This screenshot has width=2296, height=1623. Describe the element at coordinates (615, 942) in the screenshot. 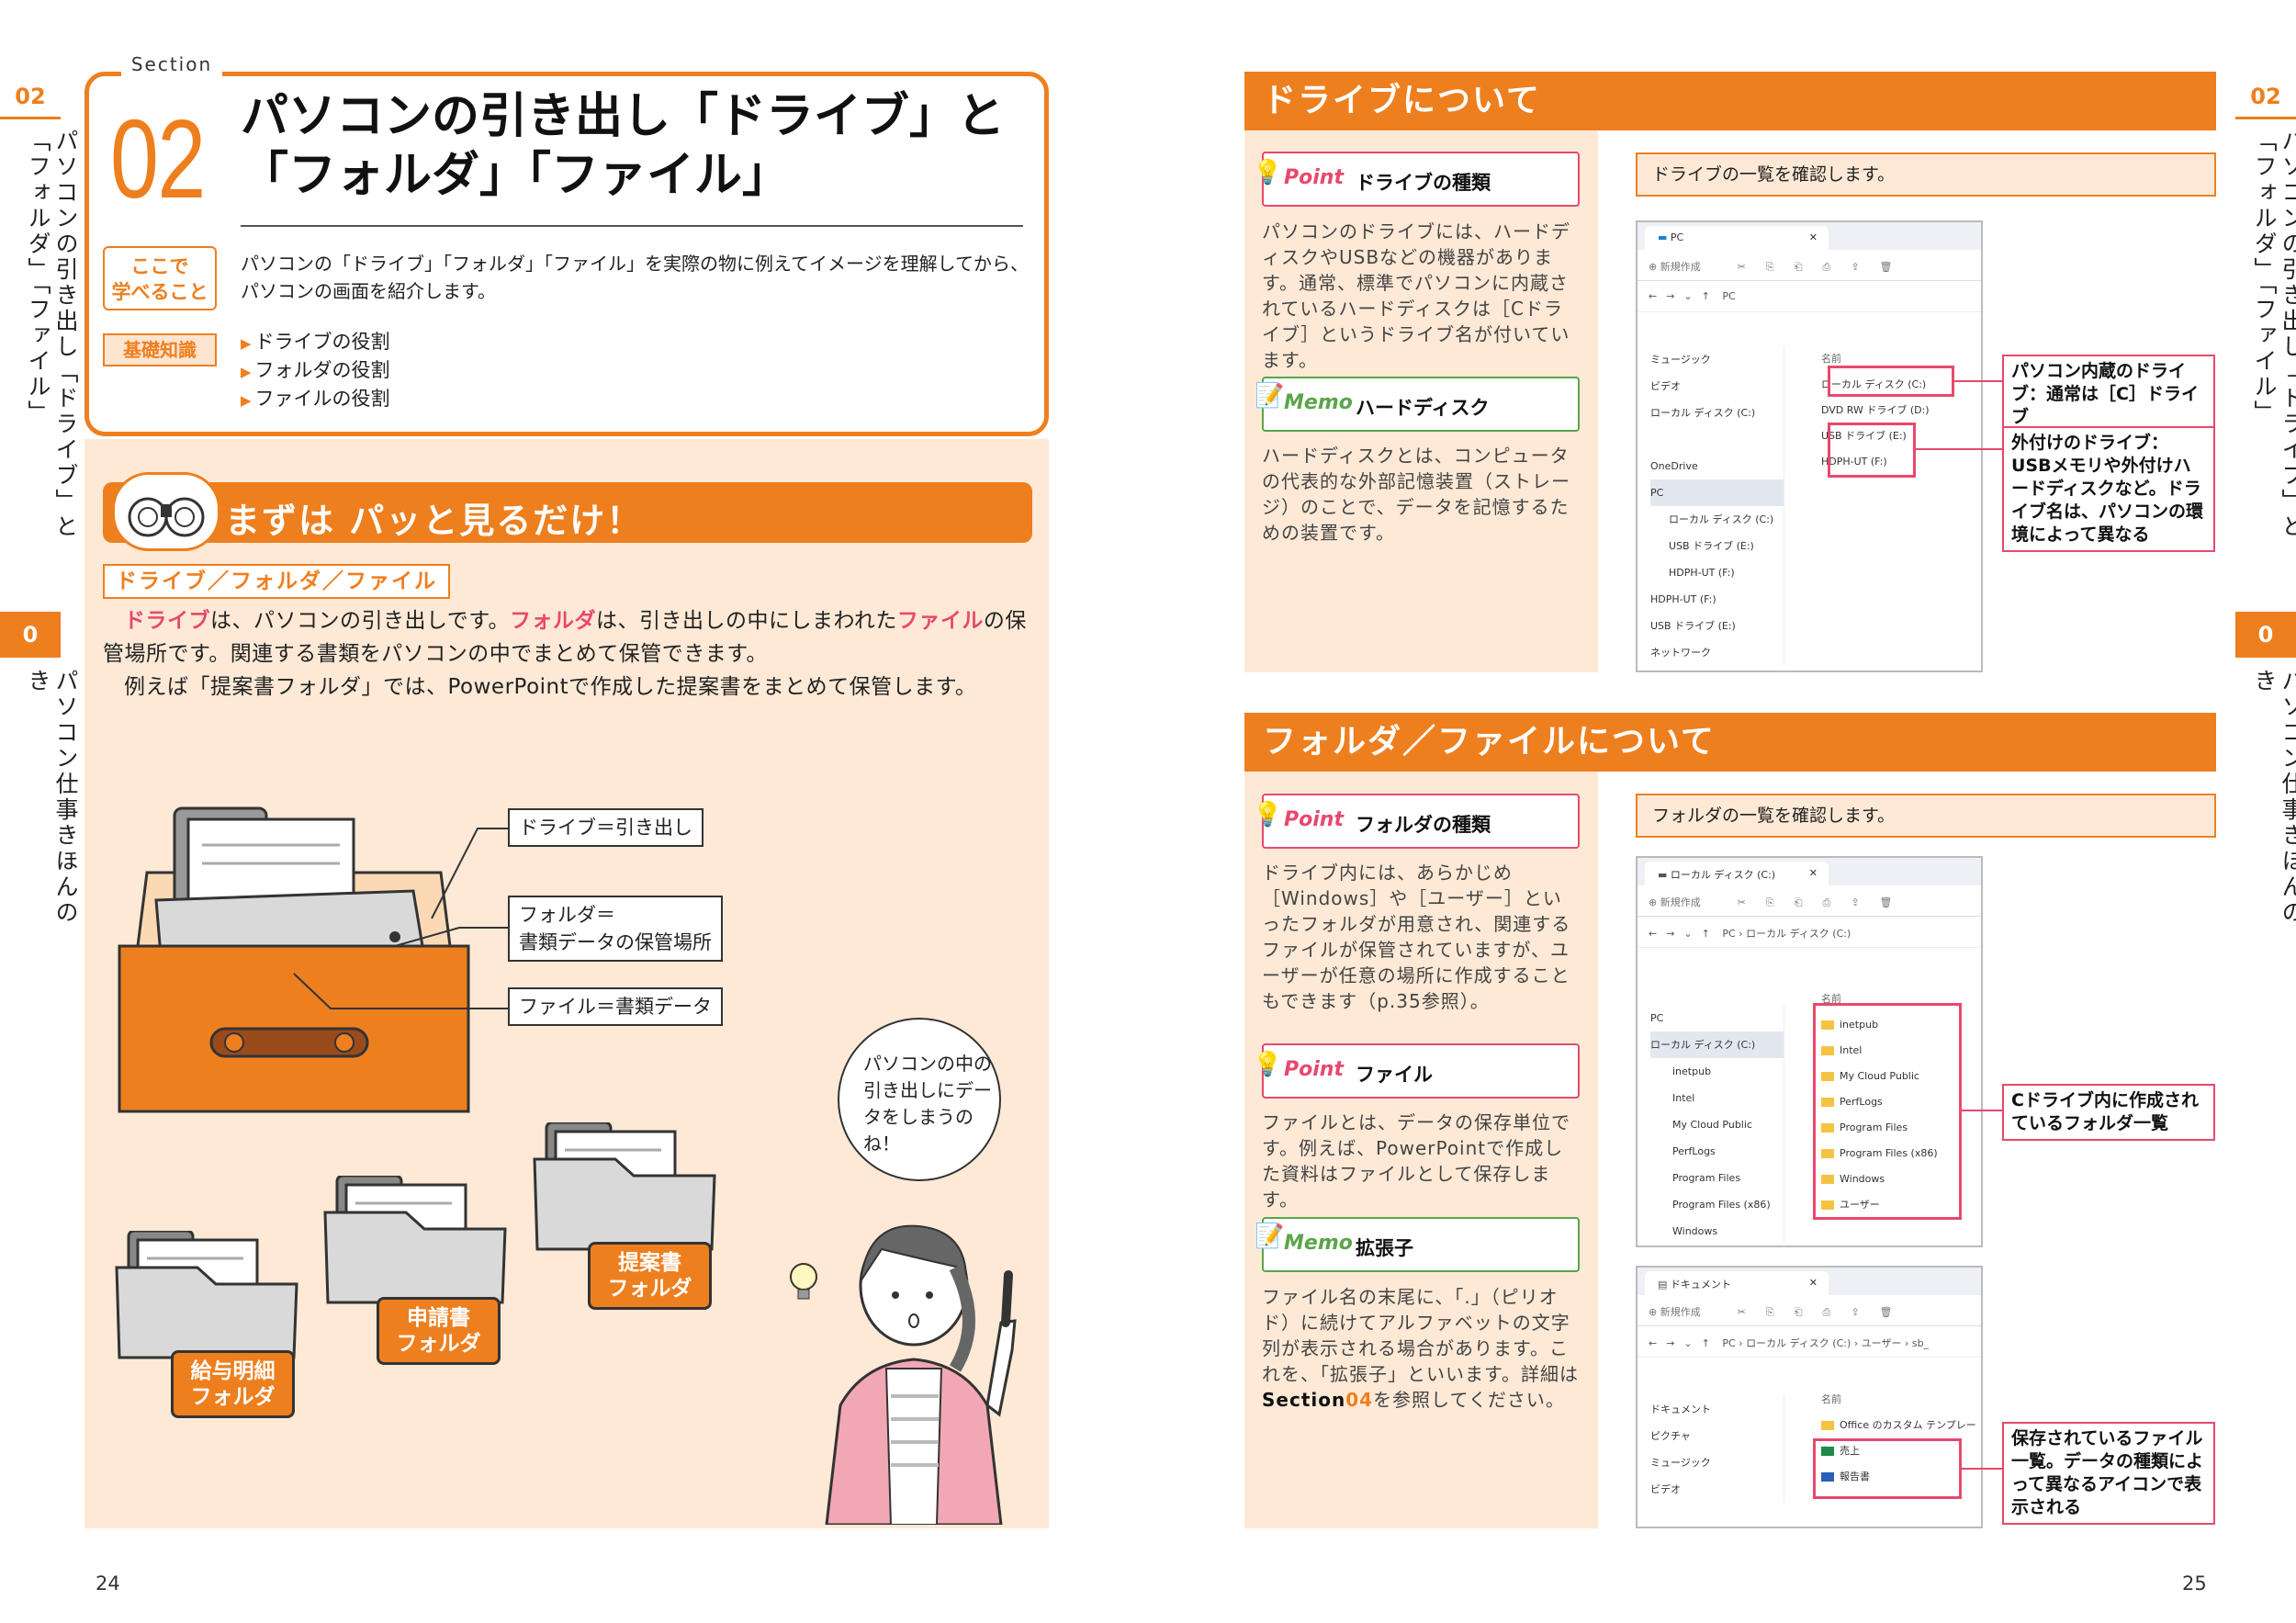

I see `label-folder-line2: 書類データの保管場所` at that location.